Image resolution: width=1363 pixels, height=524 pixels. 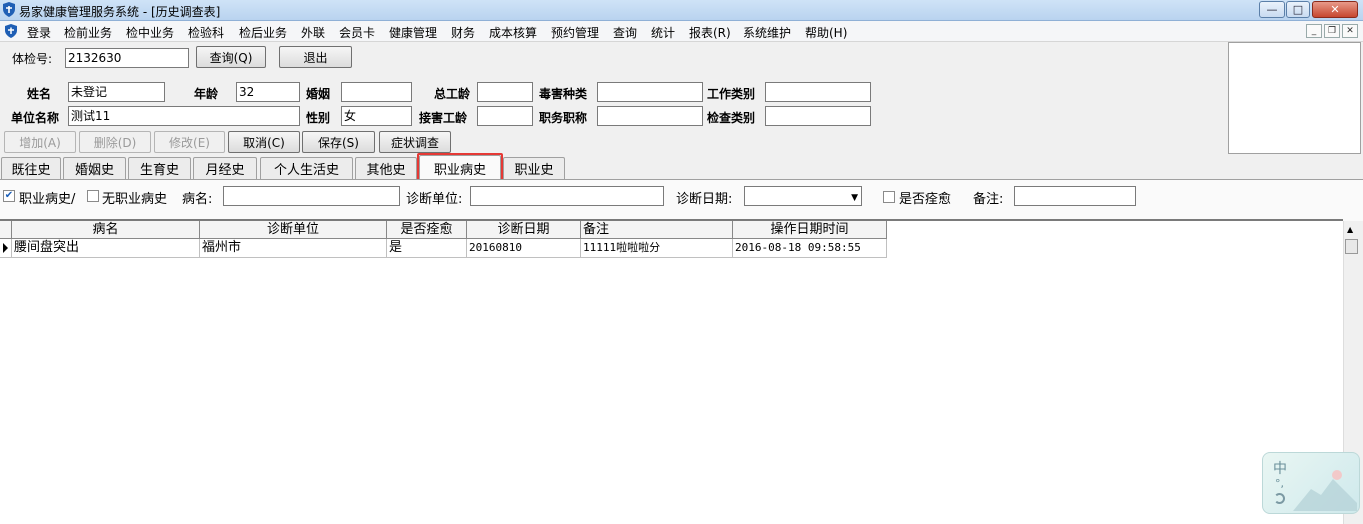 What do you see at coordinates (988, 199) in the screenshot?
I see `remark-label: 备注:` at bounding box center [988, 199].